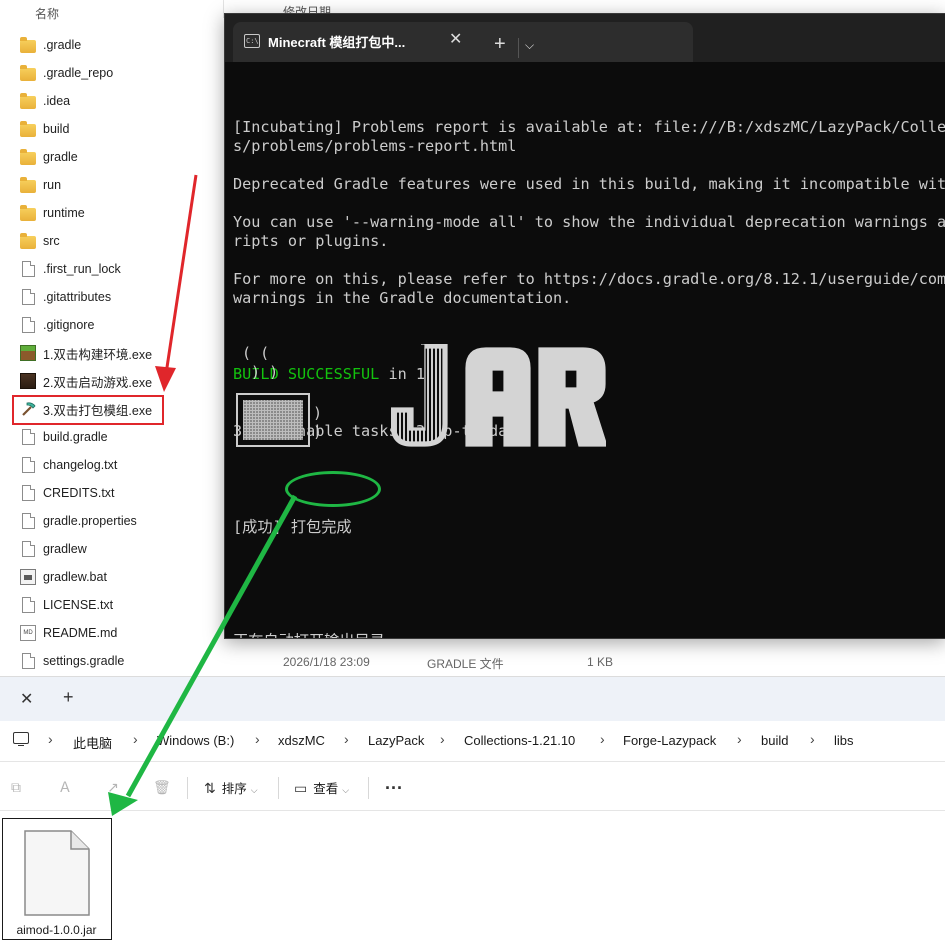  Describe the element at coordinates (16, 787) in the screenshot. I see `copy-icon: ⧉` at that location.